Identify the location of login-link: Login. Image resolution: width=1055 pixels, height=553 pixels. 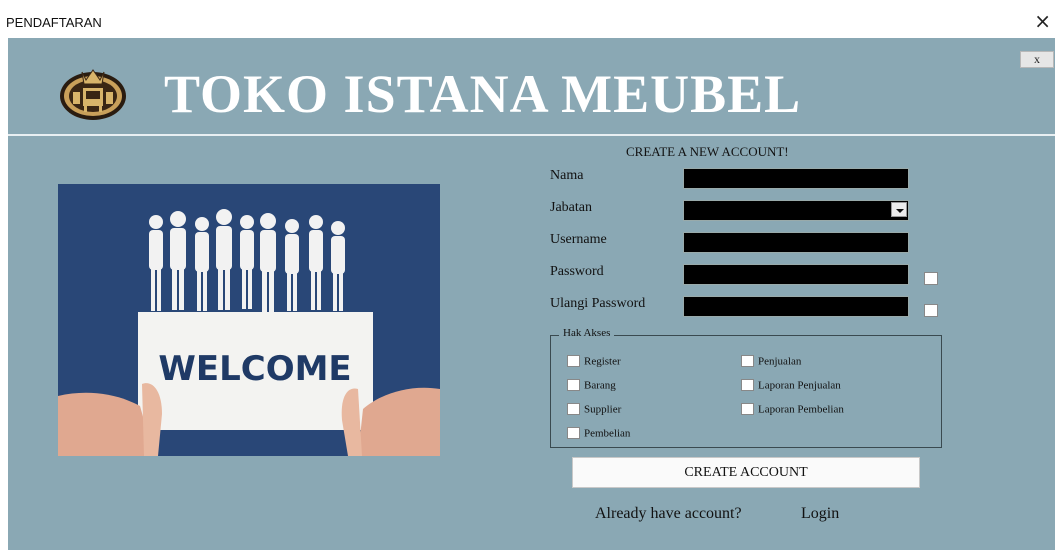
(820, 514).